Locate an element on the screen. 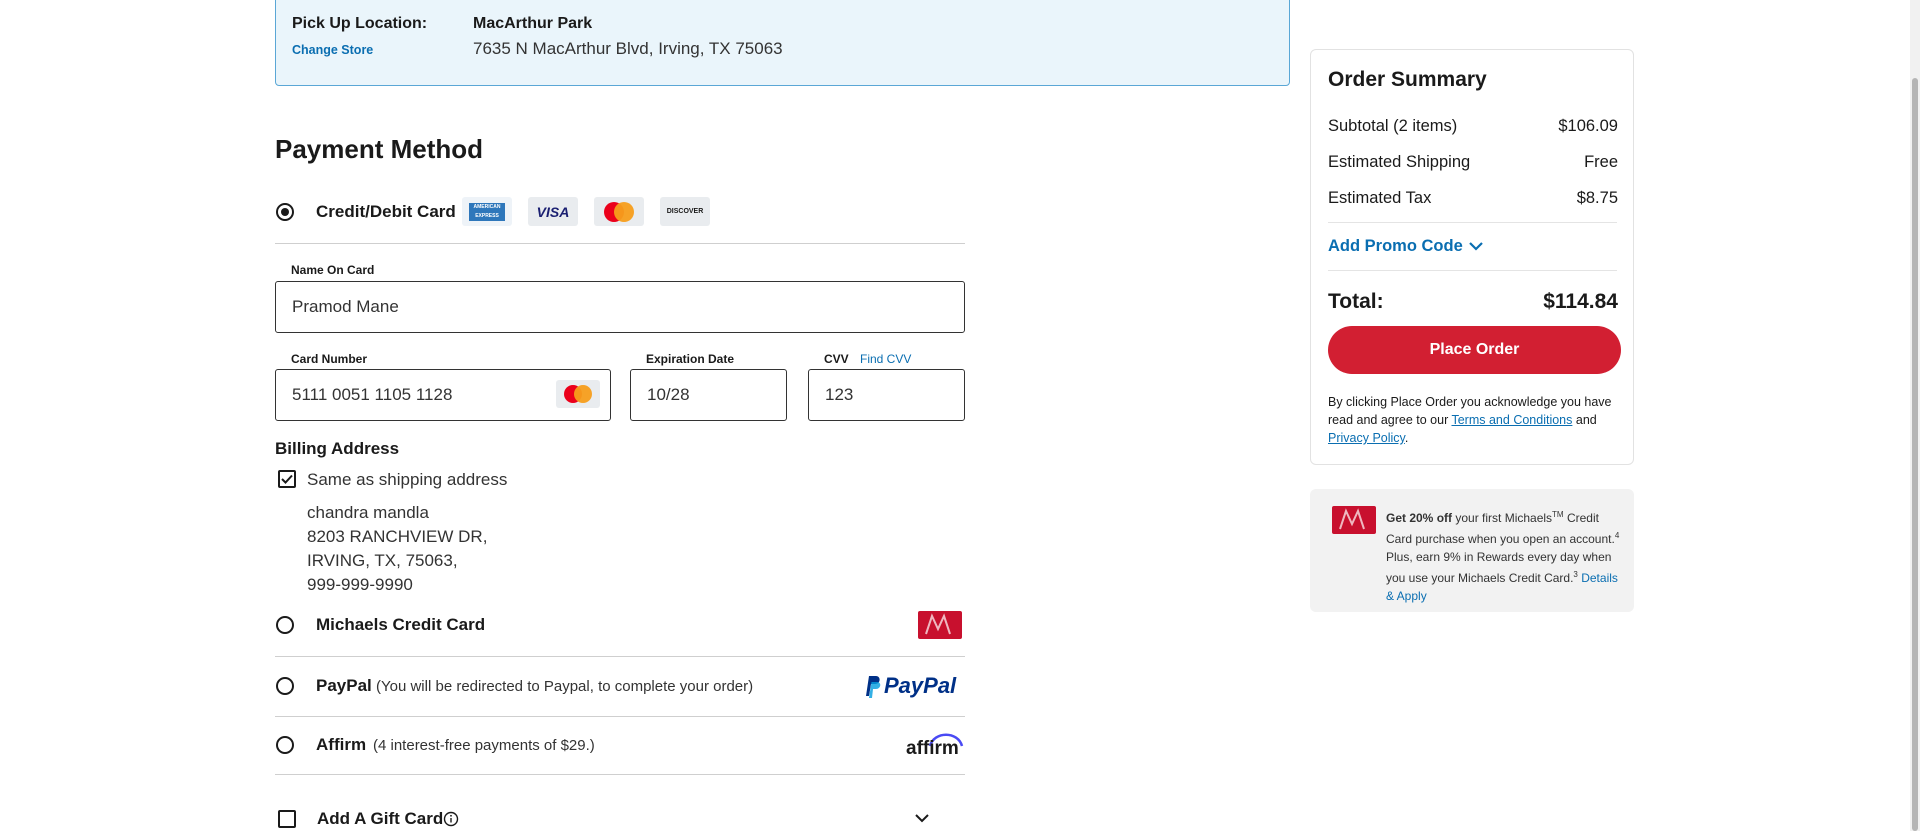 The image size is (1920, 831). find-cvv-link: Find CVV is located at coordinates (885, 359).